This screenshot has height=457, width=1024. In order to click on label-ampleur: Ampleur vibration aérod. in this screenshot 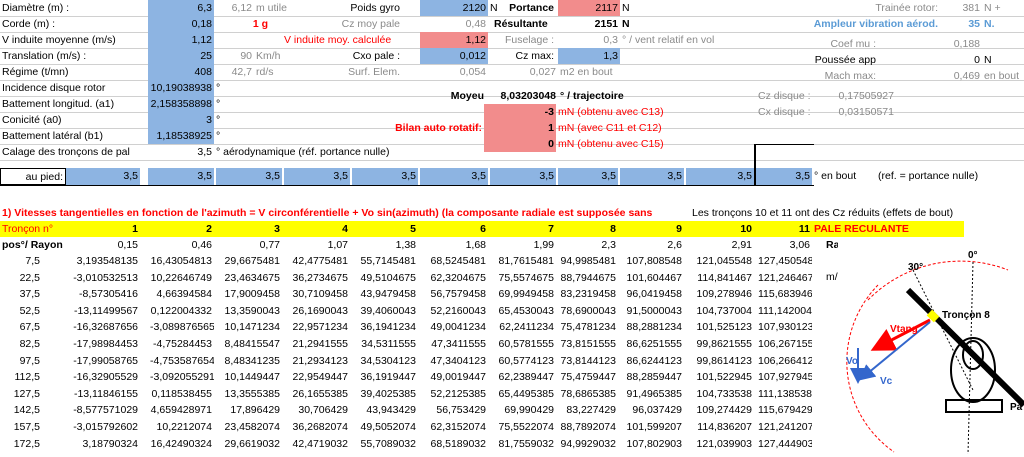, I will do `click(875, 24)`.